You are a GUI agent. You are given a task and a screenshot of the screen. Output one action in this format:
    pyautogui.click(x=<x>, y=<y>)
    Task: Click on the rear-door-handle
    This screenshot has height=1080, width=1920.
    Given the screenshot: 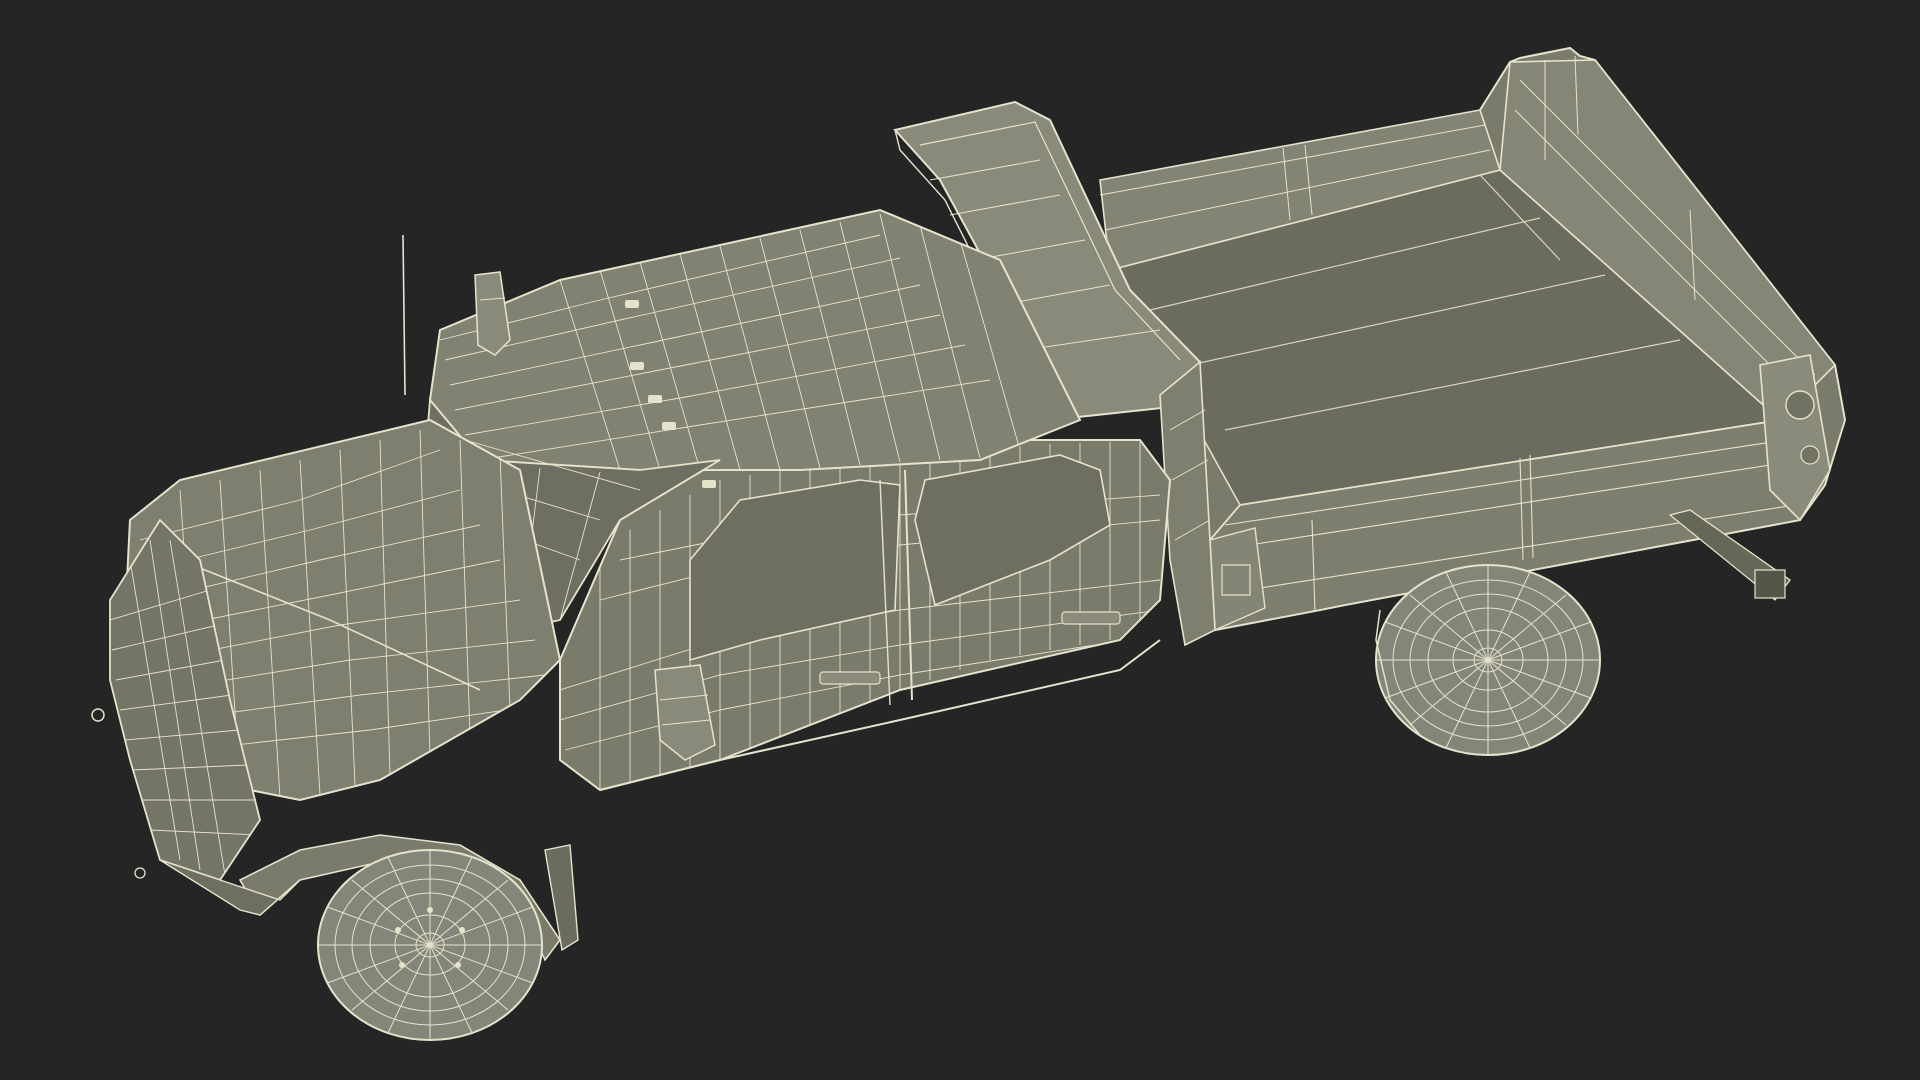 What is the action you would take?
    pyautogui.click(x=1091, y=618)
    